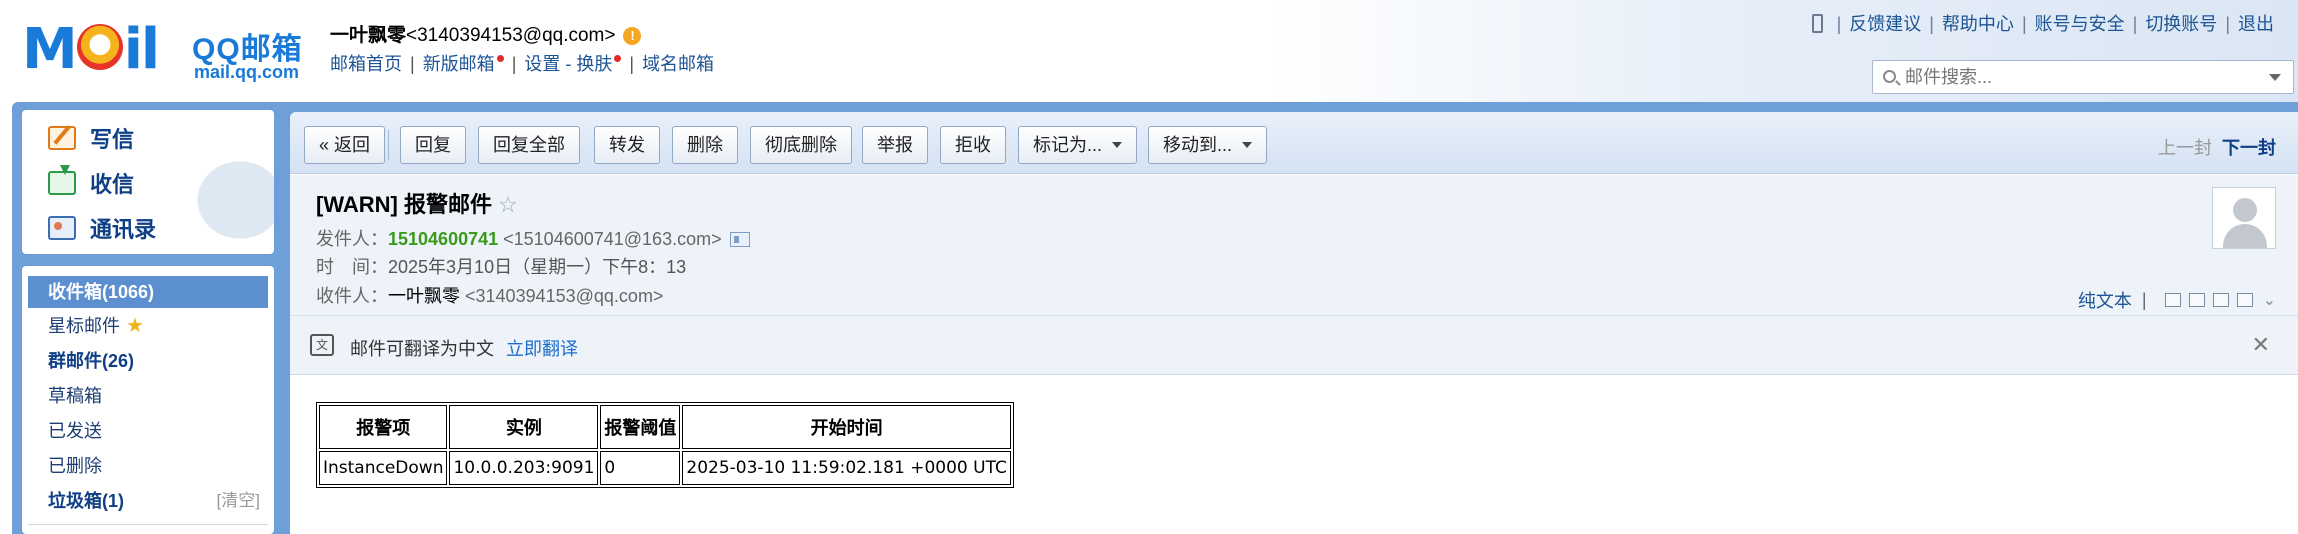 Image resolution: width=2298 pixels, height=534 pixels. What do you see at coordinates (627, 145) in the screenshot?
I see `forward-button: 转发` at bounding box center [627, 145].